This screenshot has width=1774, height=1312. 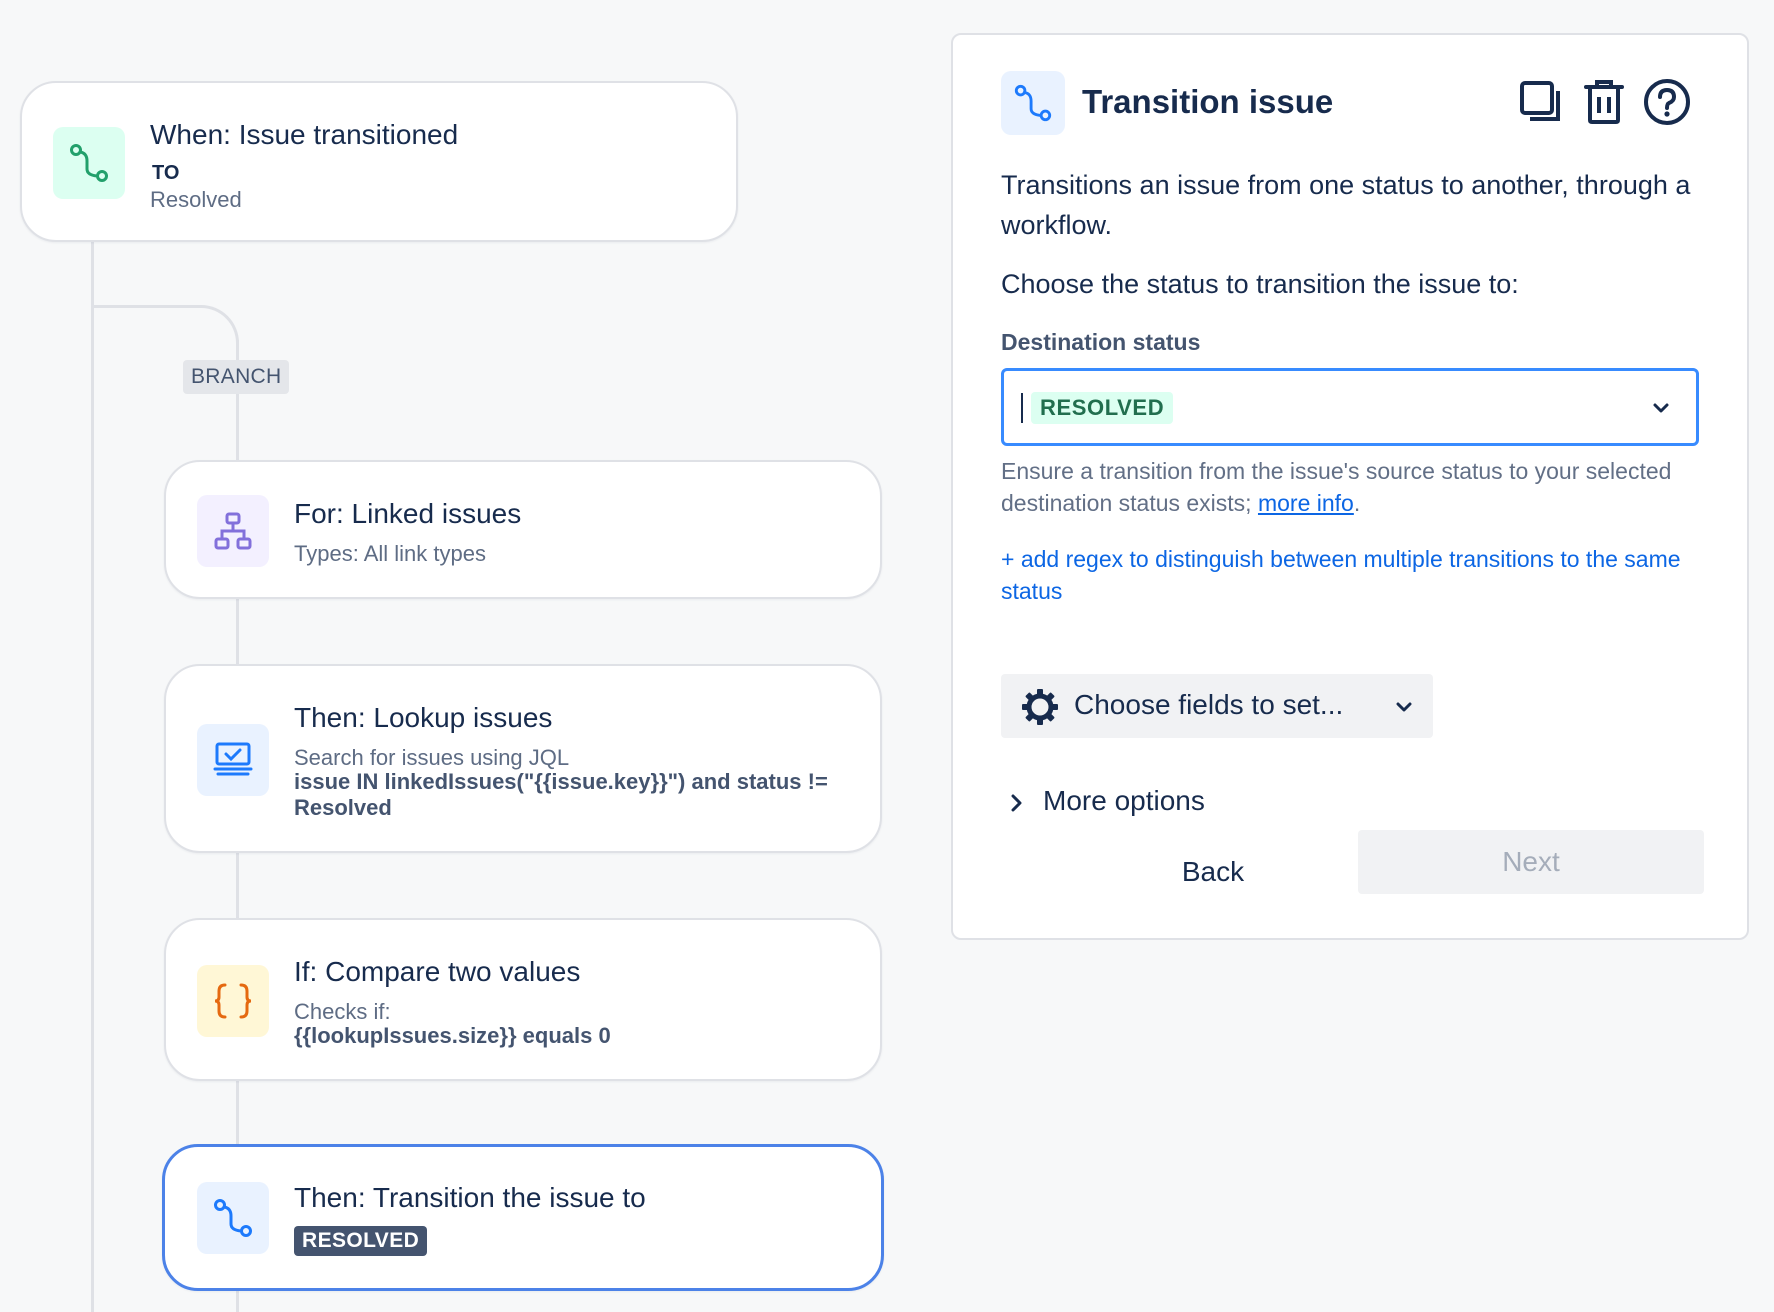 I want to click on next-button: Next, so click(x=1531, y=862).